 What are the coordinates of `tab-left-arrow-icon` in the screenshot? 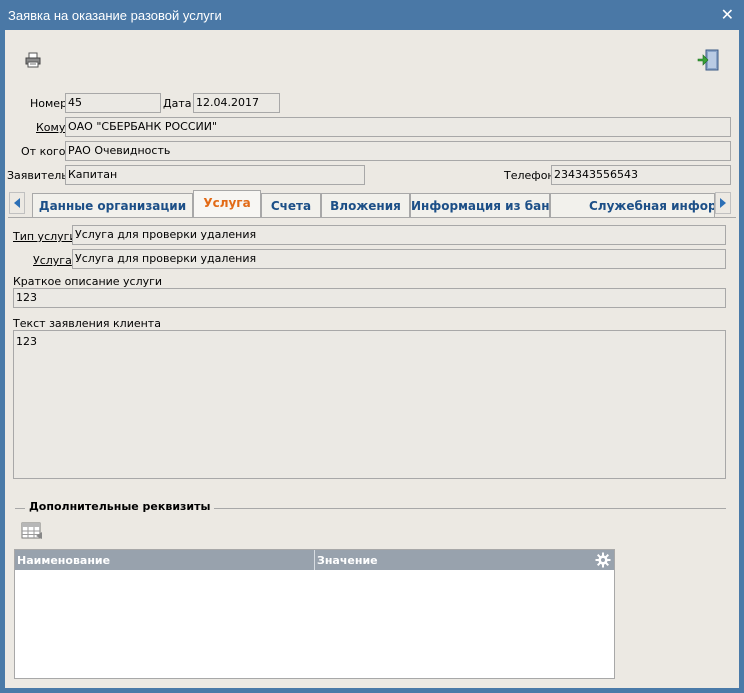 It's located at (17, 203).